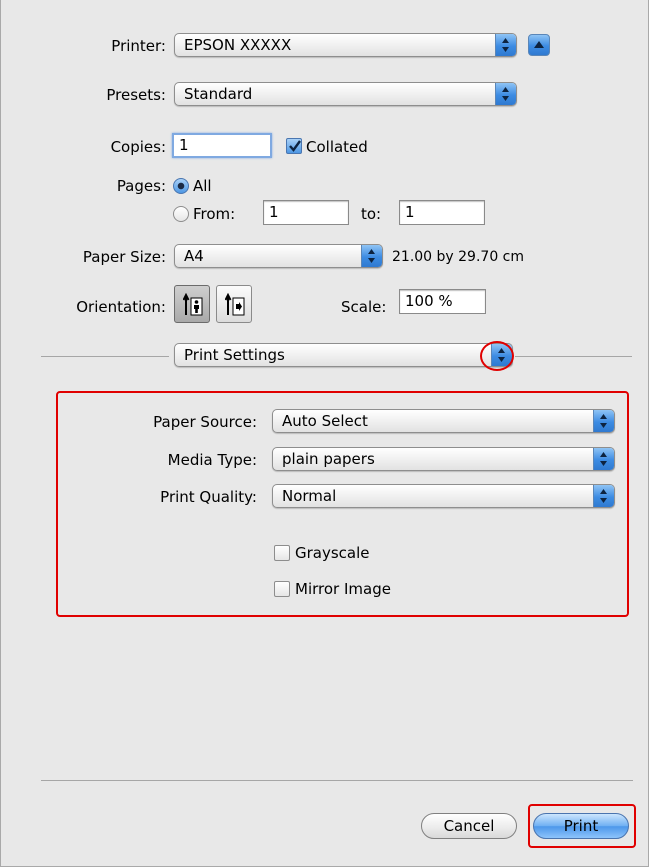 The width and height of the screenshot is (649, 868). Describe the element at coordinates (442, 212) in the screenshot. I see `pages-to-input: 1` at that location.